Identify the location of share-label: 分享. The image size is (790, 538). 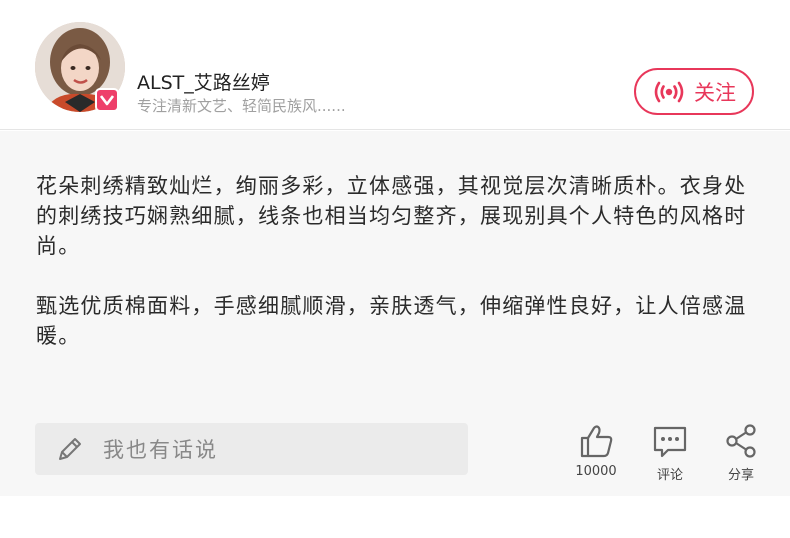
(740, 475).